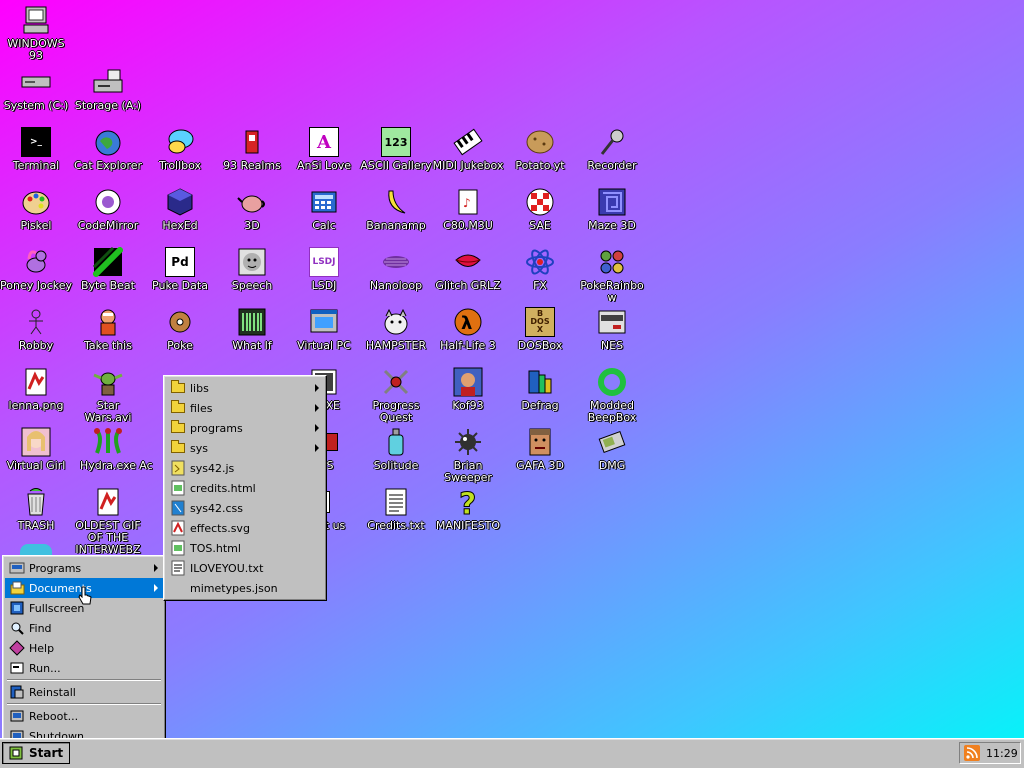 The width and height of the screenshot is (1024, 768). I want to click on desktop-icon-terminal: >_ Terminal, so click(36, 149).